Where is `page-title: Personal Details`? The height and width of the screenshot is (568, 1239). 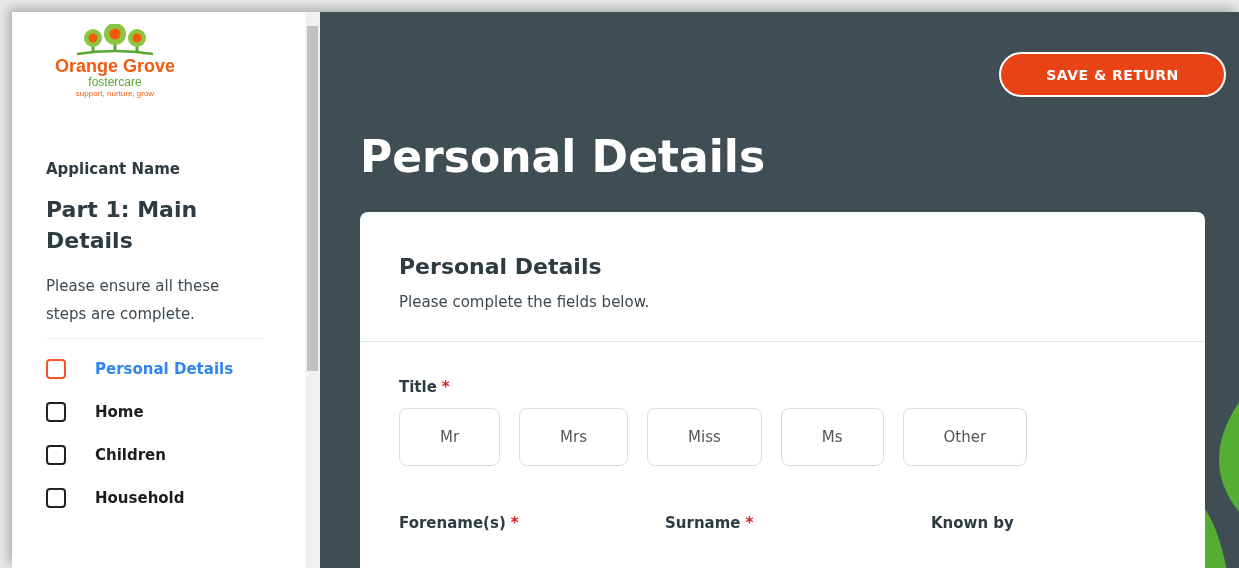
page-title: Personal Details is located at coordinates (563, 156).